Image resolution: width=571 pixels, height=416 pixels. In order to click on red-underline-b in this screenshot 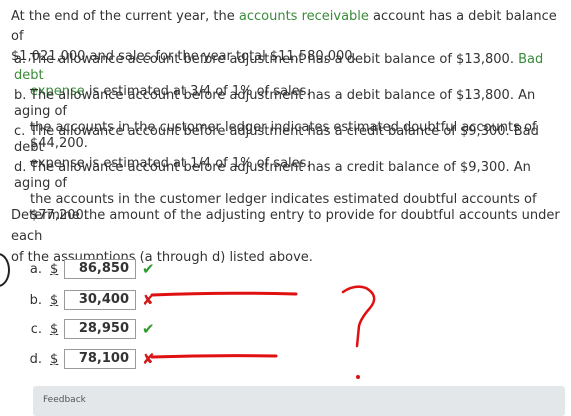, I will do `click(224, 294)`.